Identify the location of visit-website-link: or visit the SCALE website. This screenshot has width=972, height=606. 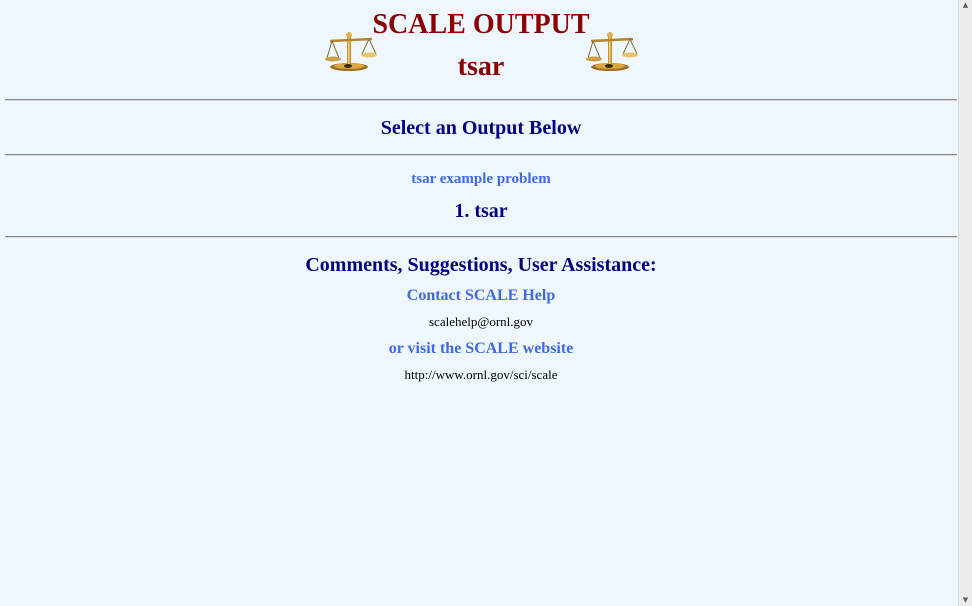
(481, 349).